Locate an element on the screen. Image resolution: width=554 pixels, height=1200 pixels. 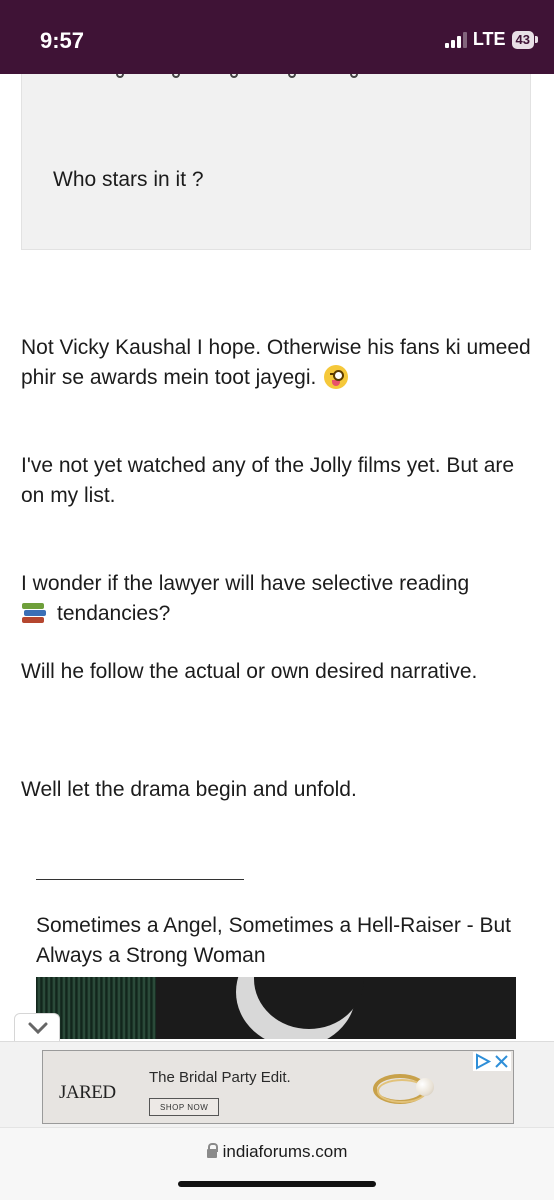
signal-icon is located at coordinates (455, 39).